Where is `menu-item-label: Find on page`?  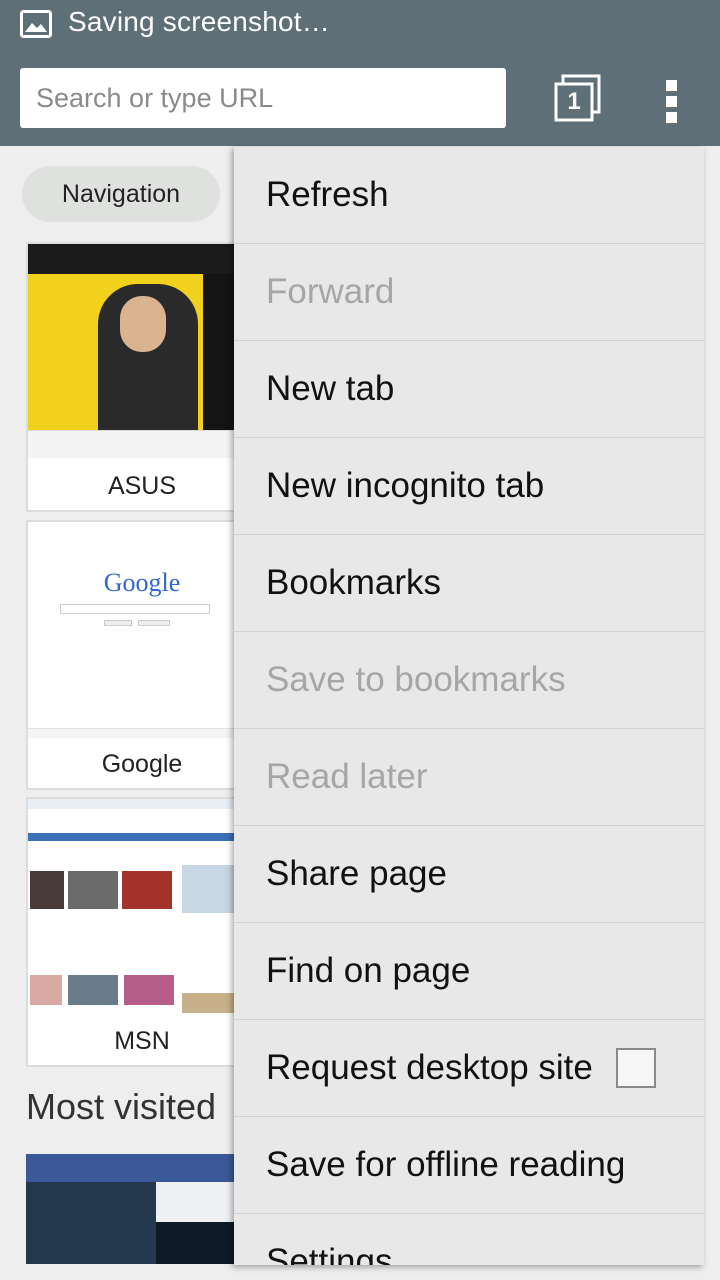
menu-item-label: Find on page is located at coordinates (368, 970).